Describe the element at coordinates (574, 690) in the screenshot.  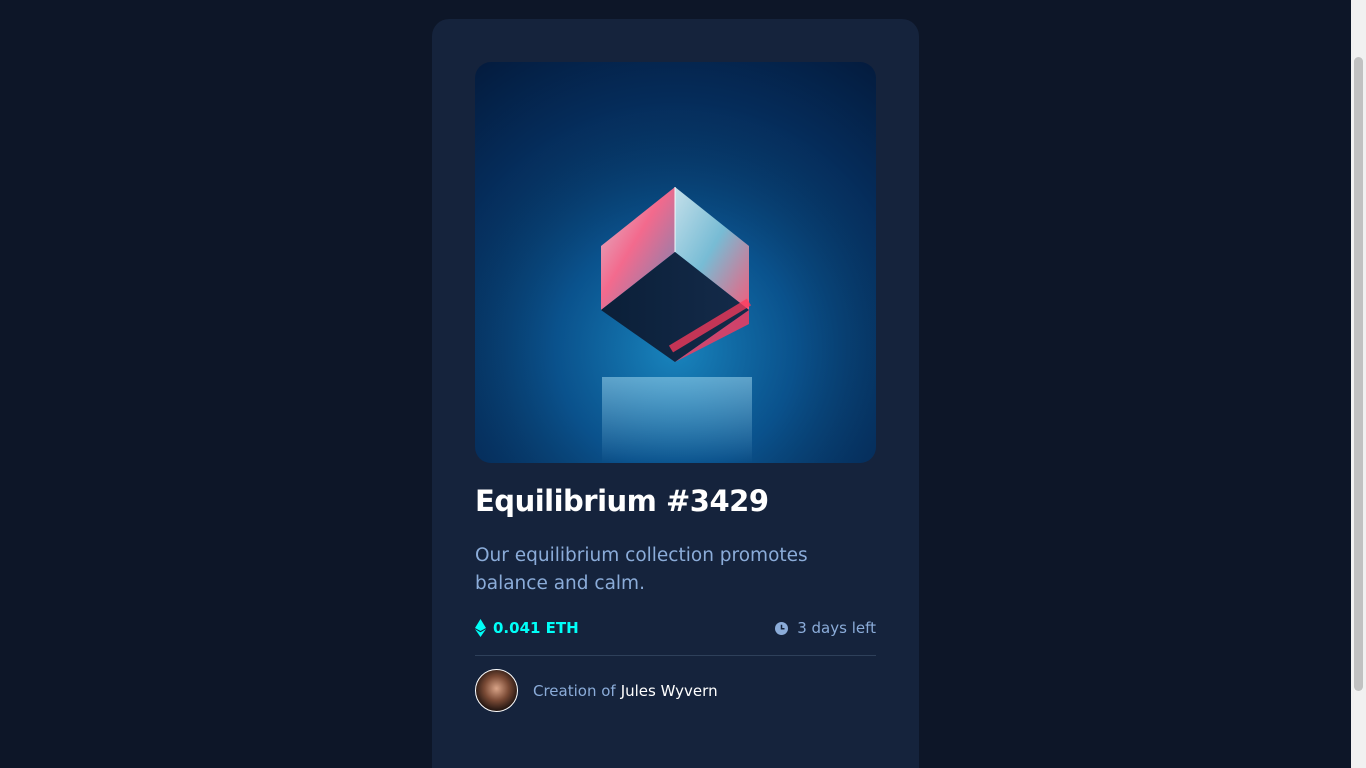
I see `creator-prefix: Creation of` at that location.